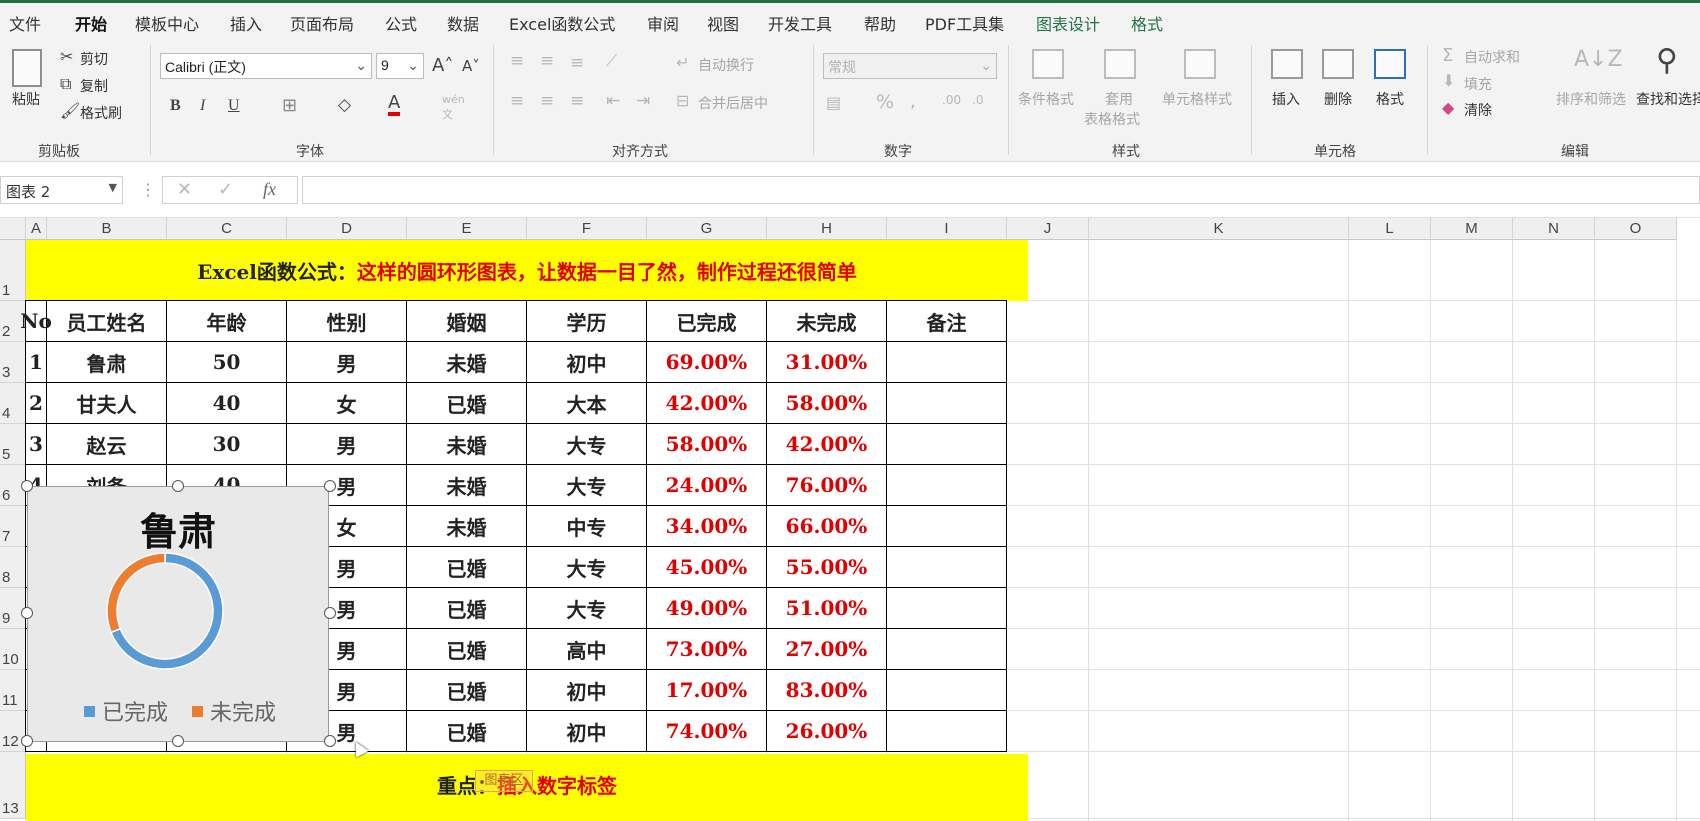  Describe the element at coordinates (107, 321) in the screenshot. I see `table-header-cell: 员工姓名` at that location.